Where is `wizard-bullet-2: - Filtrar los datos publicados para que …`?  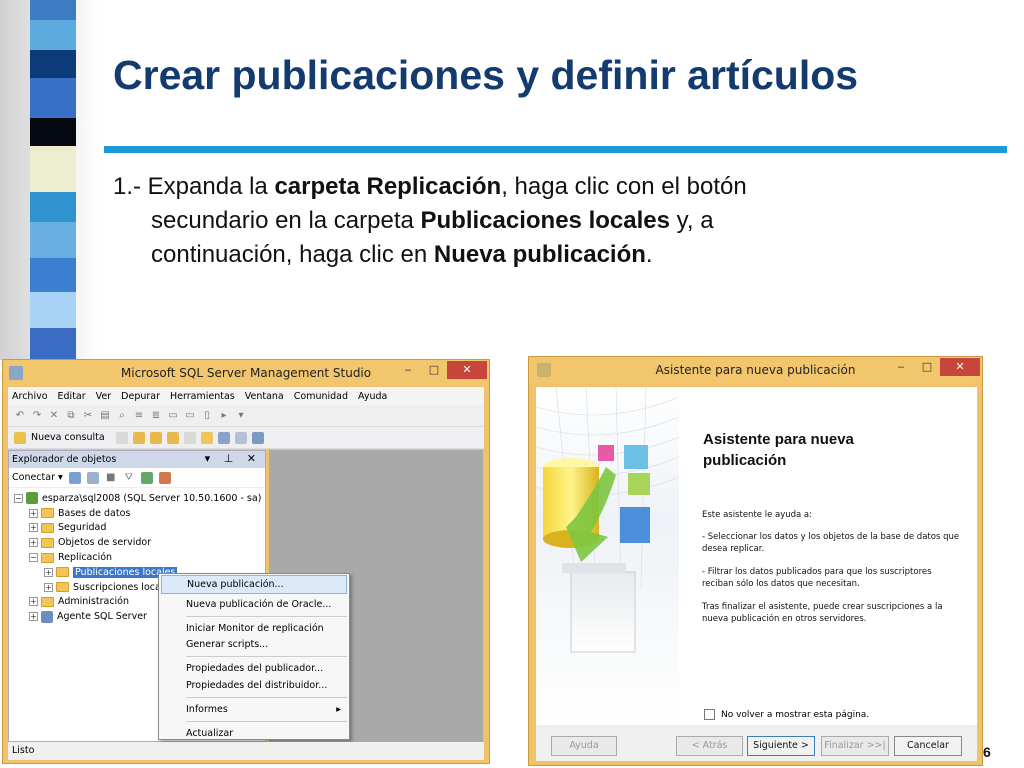
wizard-bullet-2: - Filtrar los datos publicados para que … is located at coordinates (817, 578).